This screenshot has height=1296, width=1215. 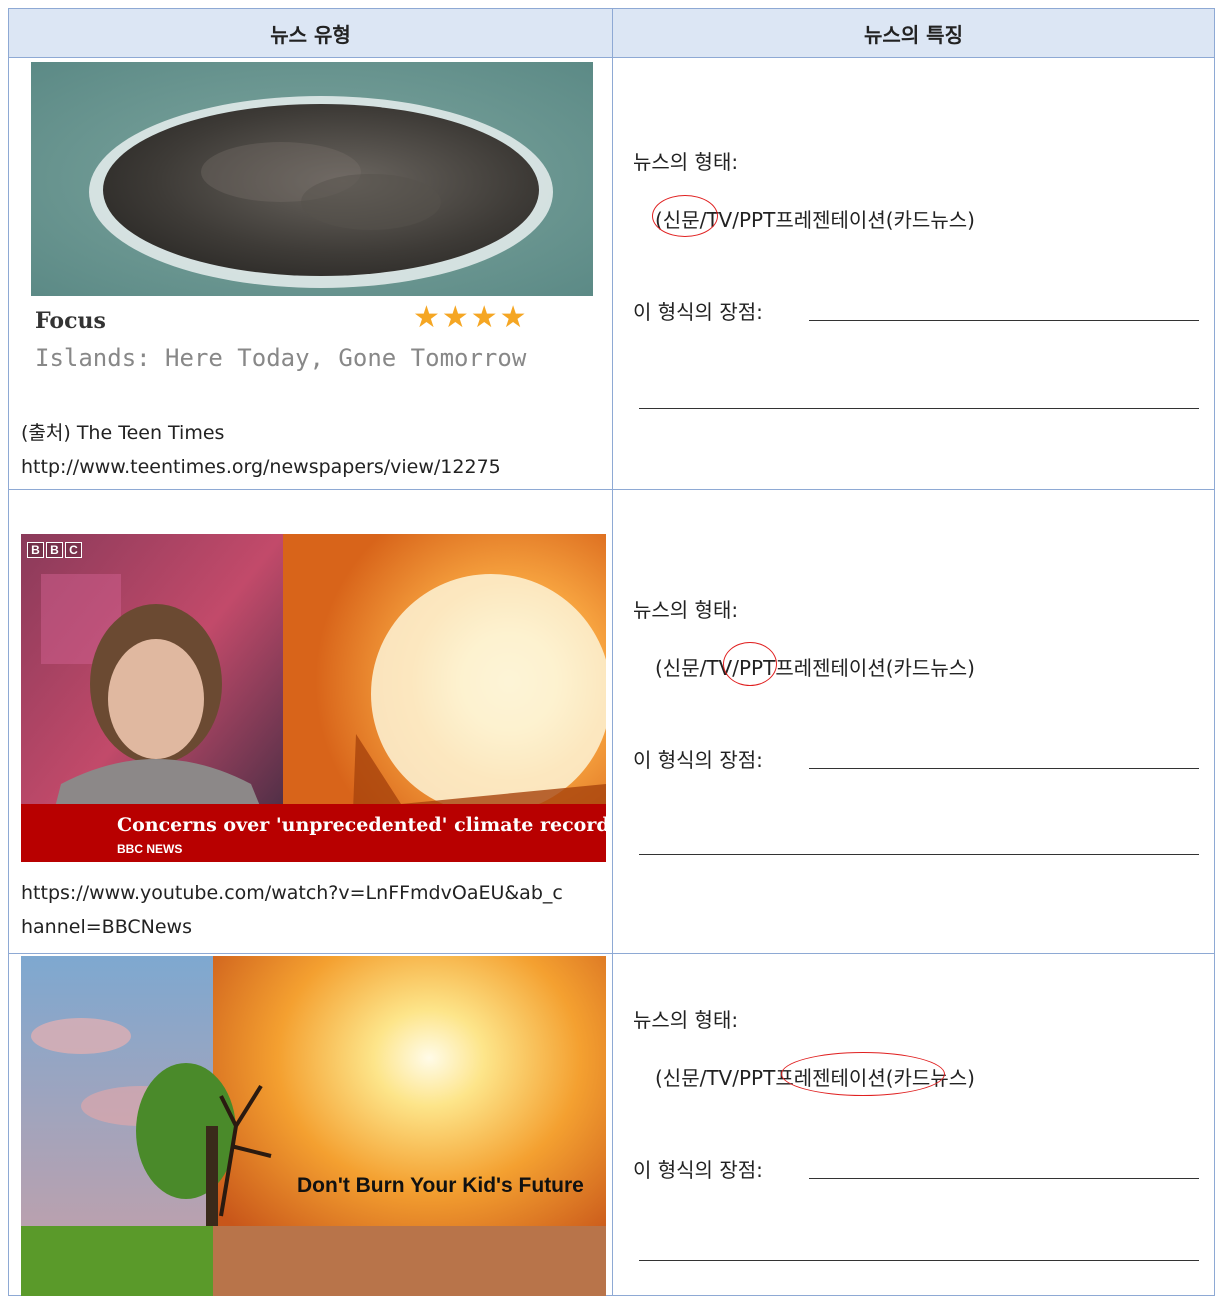 What do you see at coordinates (440, 1185) in the screenshot?
I see `poster-caption: Don't Burn Your Kid's Future` at bounding box center [440, 1185].